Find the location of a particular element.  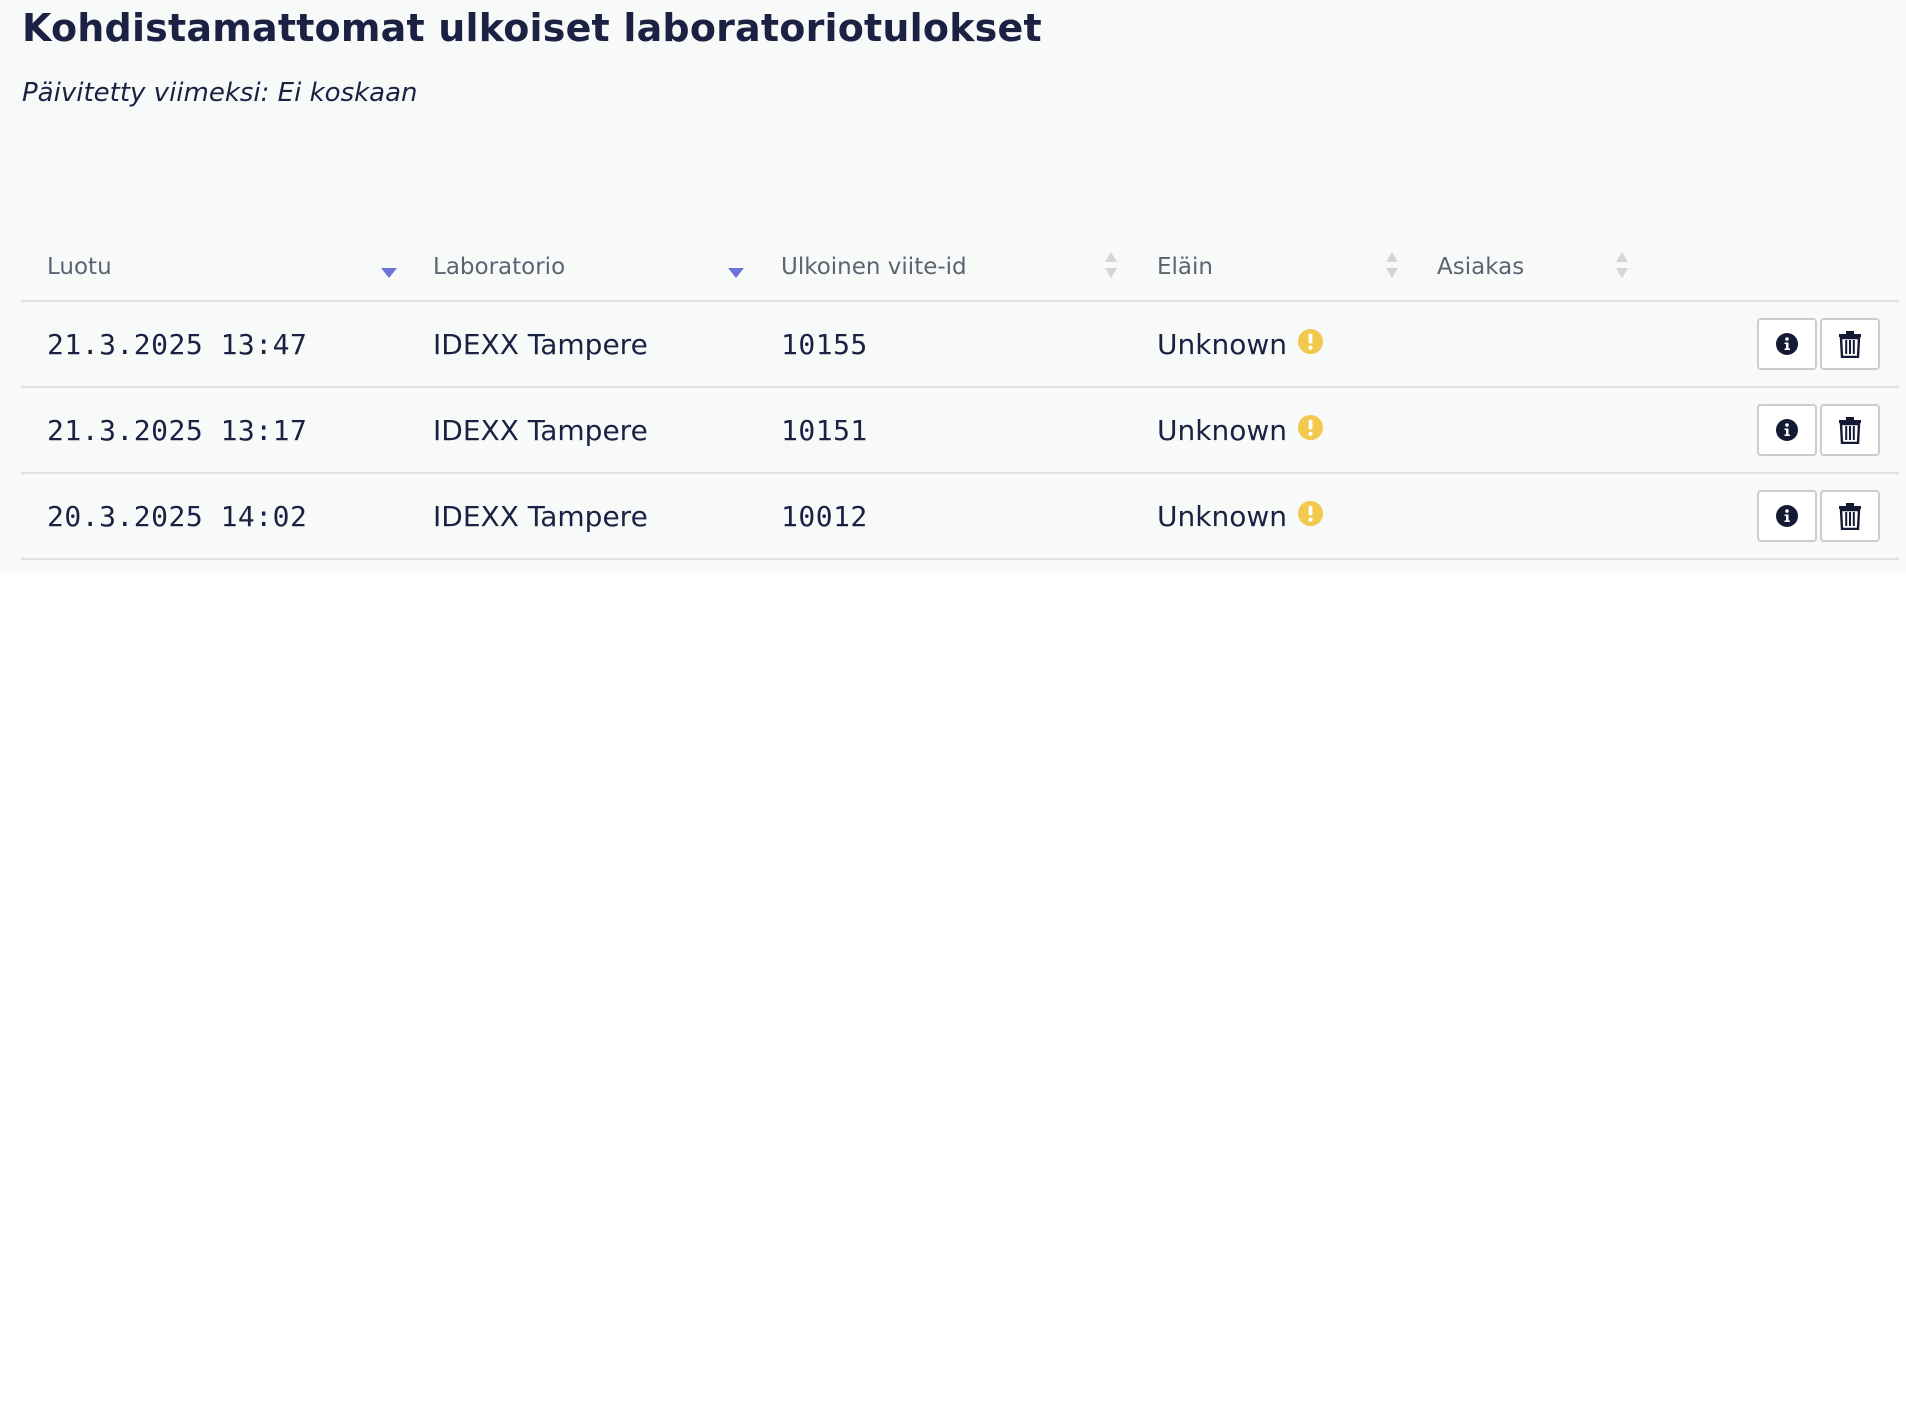

column-header-animal: Eläin is located at coordinates (1185, 267).